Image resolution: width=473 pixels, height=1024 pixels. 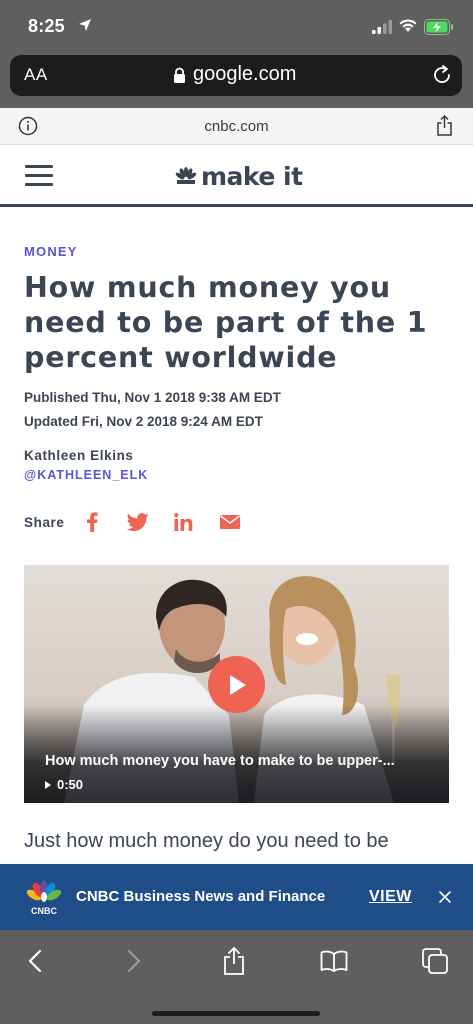 I want to click on article-body: Just how much money do you need to be, so click(x=206, y=841).